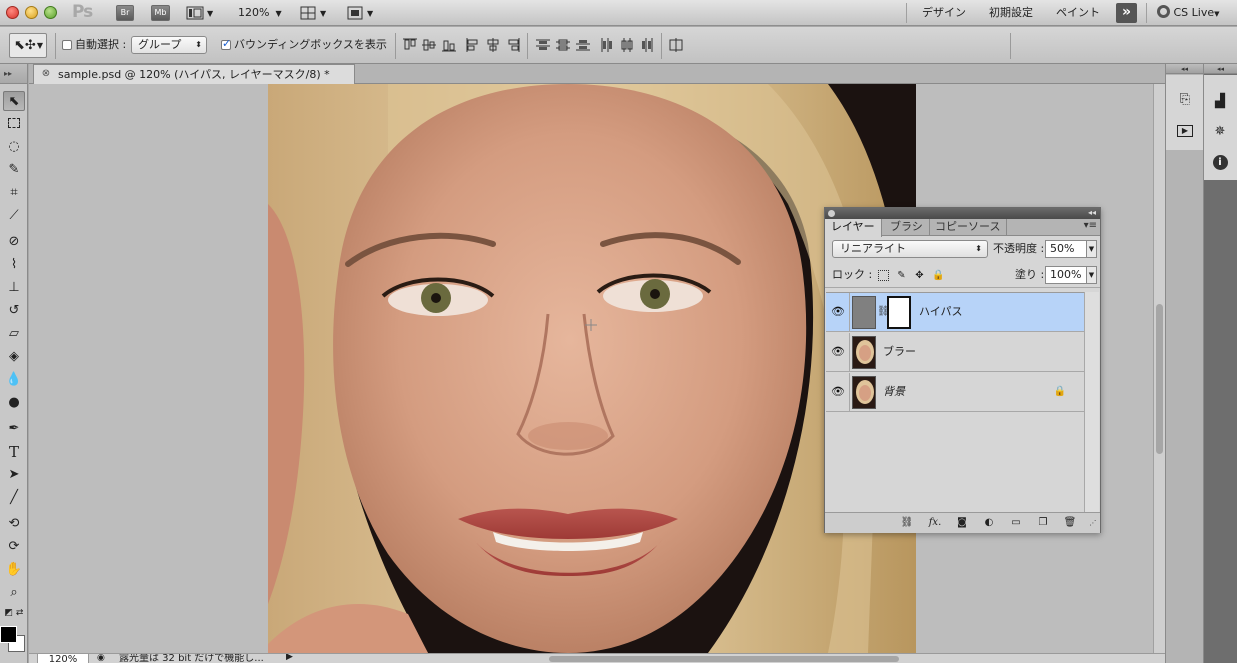 The height and width of the screenshot is (663, 1237). Describe the element at coordinates (1092, 212) in the screenshot. I see `collapse-panel-icon: ◂◂` at that location.